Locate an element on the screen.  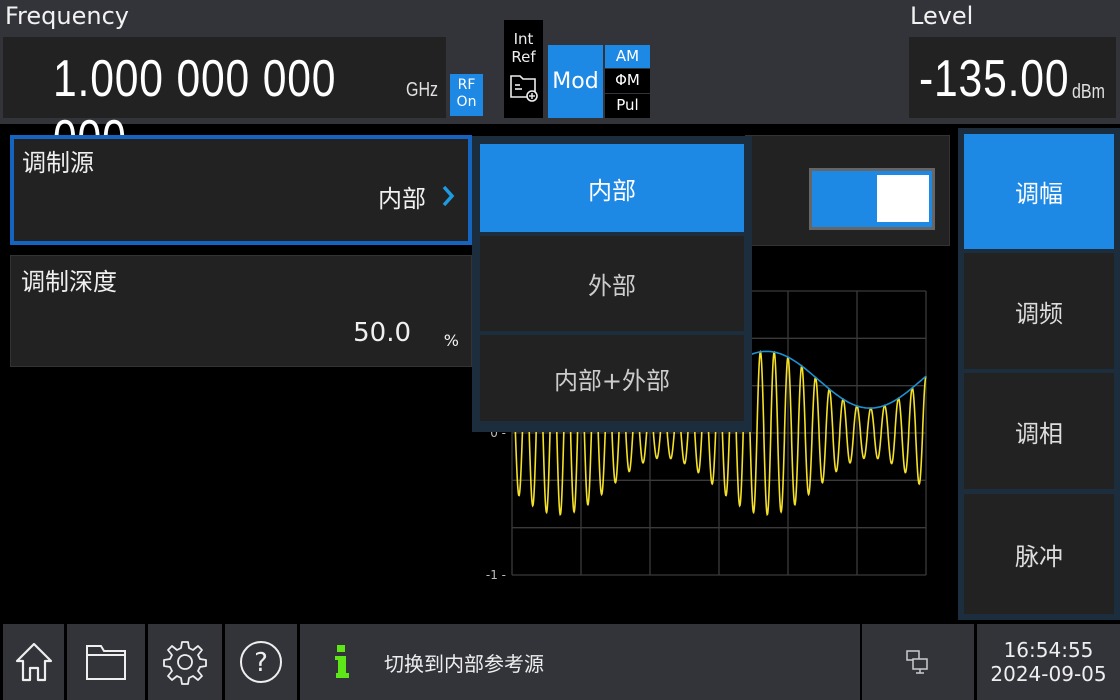
softkey-pulse: 脉冲 is located at coordinates (1039, 554).